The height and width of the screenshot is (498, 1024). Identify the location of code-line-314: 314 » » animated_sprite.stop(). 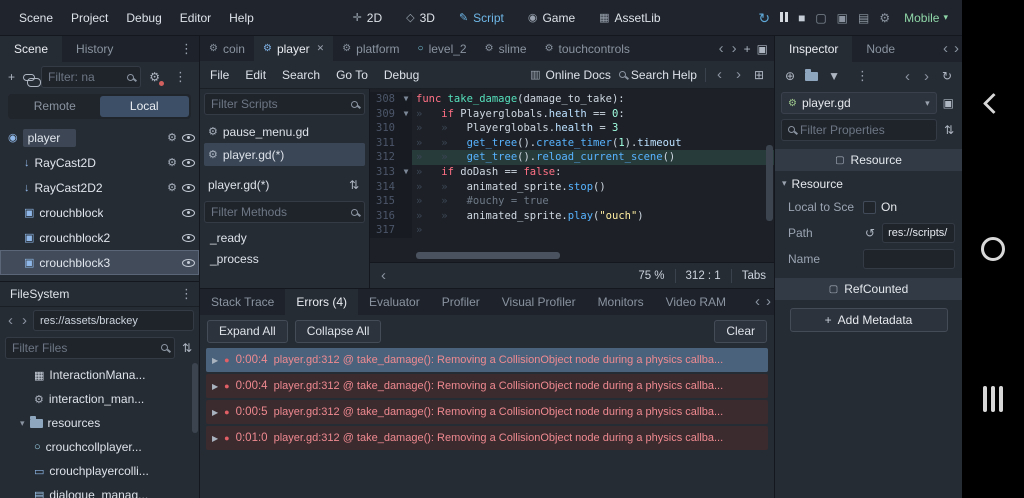
(572, 187).